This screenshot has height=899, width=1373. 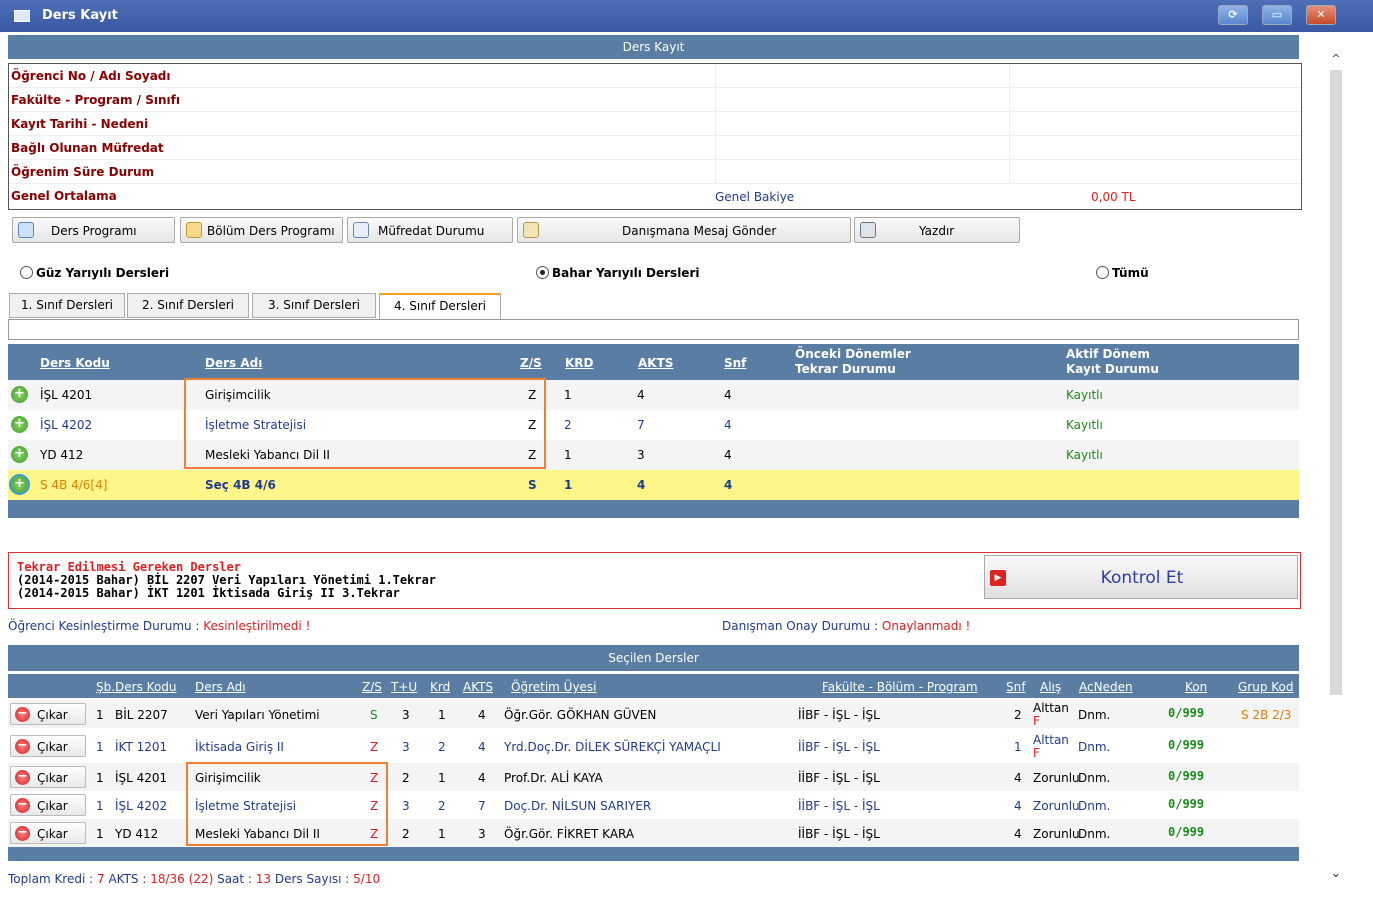 What do you see at coordinates (1084, 425) in the screenshot?
I see `course-status: Kayıtlı` at bounding box center [1084, 425].